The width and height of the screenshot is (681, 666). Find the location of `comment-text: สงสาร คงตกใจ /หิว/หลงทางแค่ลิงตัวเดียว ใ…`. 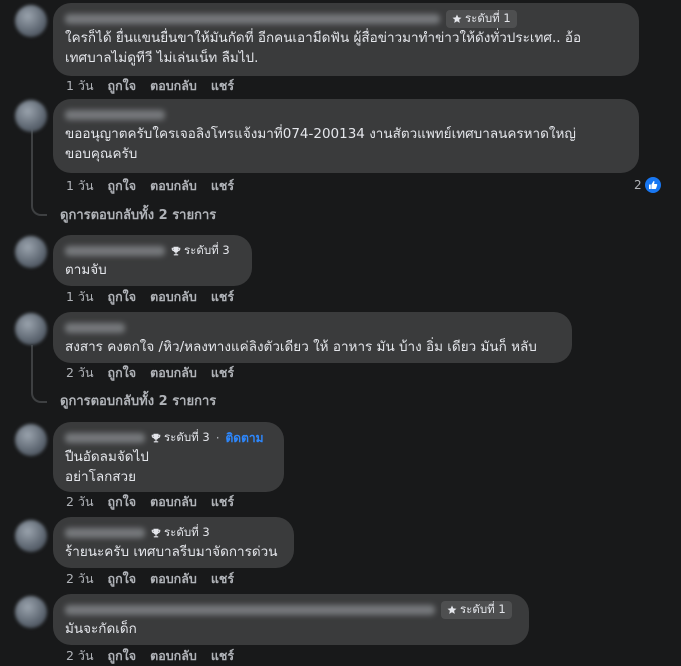

comment-text: สงสาร คงตกใจ /หิว/หลงทางแค่ลิงตัวเดียว ใ… is located at coordinates (301, 347).